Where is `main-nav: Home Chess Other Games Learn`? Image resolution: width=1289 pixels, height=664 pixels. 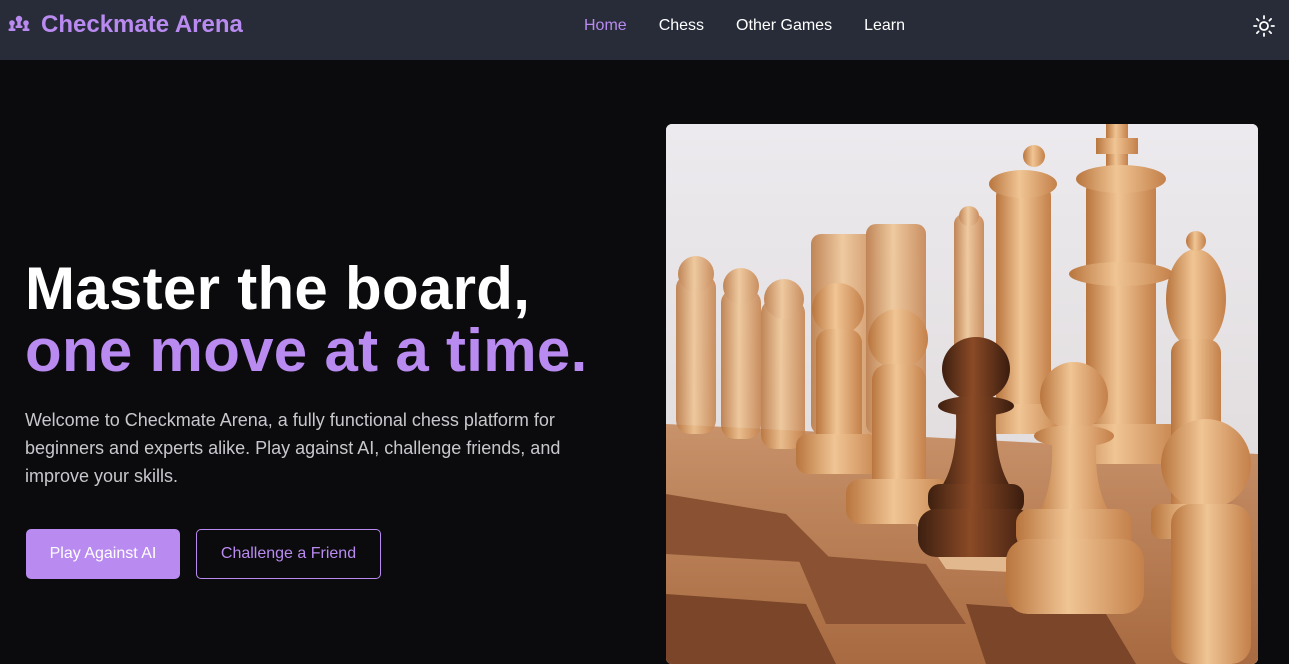 main-nav: Home Chess Other Games Learn is located at coordinates (760, 26).